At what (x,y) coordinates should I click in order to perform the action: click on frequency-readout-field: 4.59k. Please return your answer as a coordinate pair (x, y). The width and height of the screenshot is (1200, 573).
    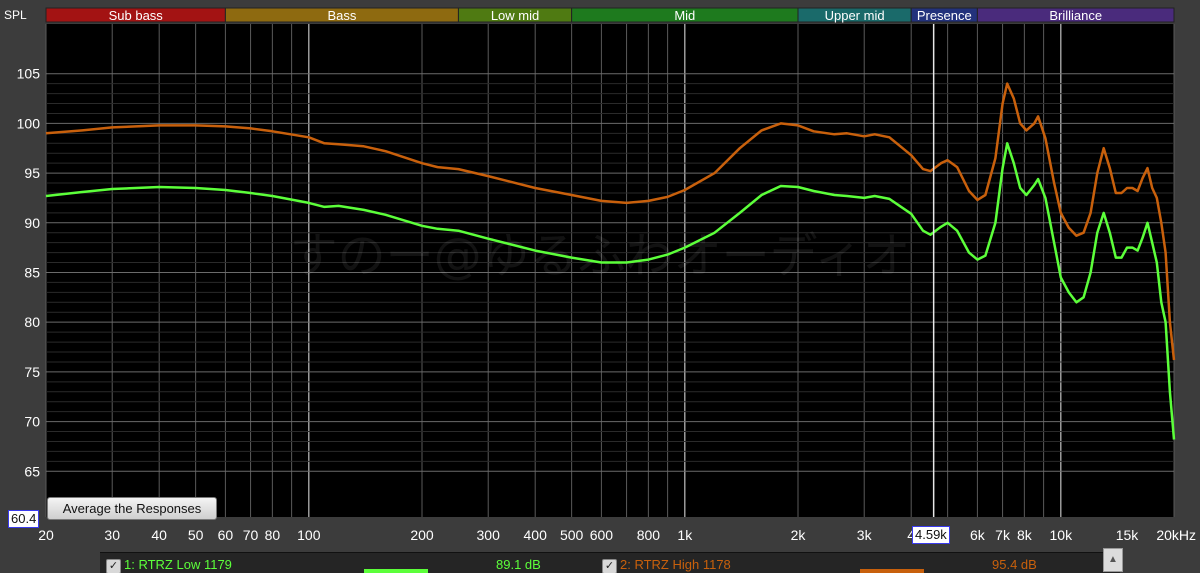
    Looking at the image, I should click on (931, 535).